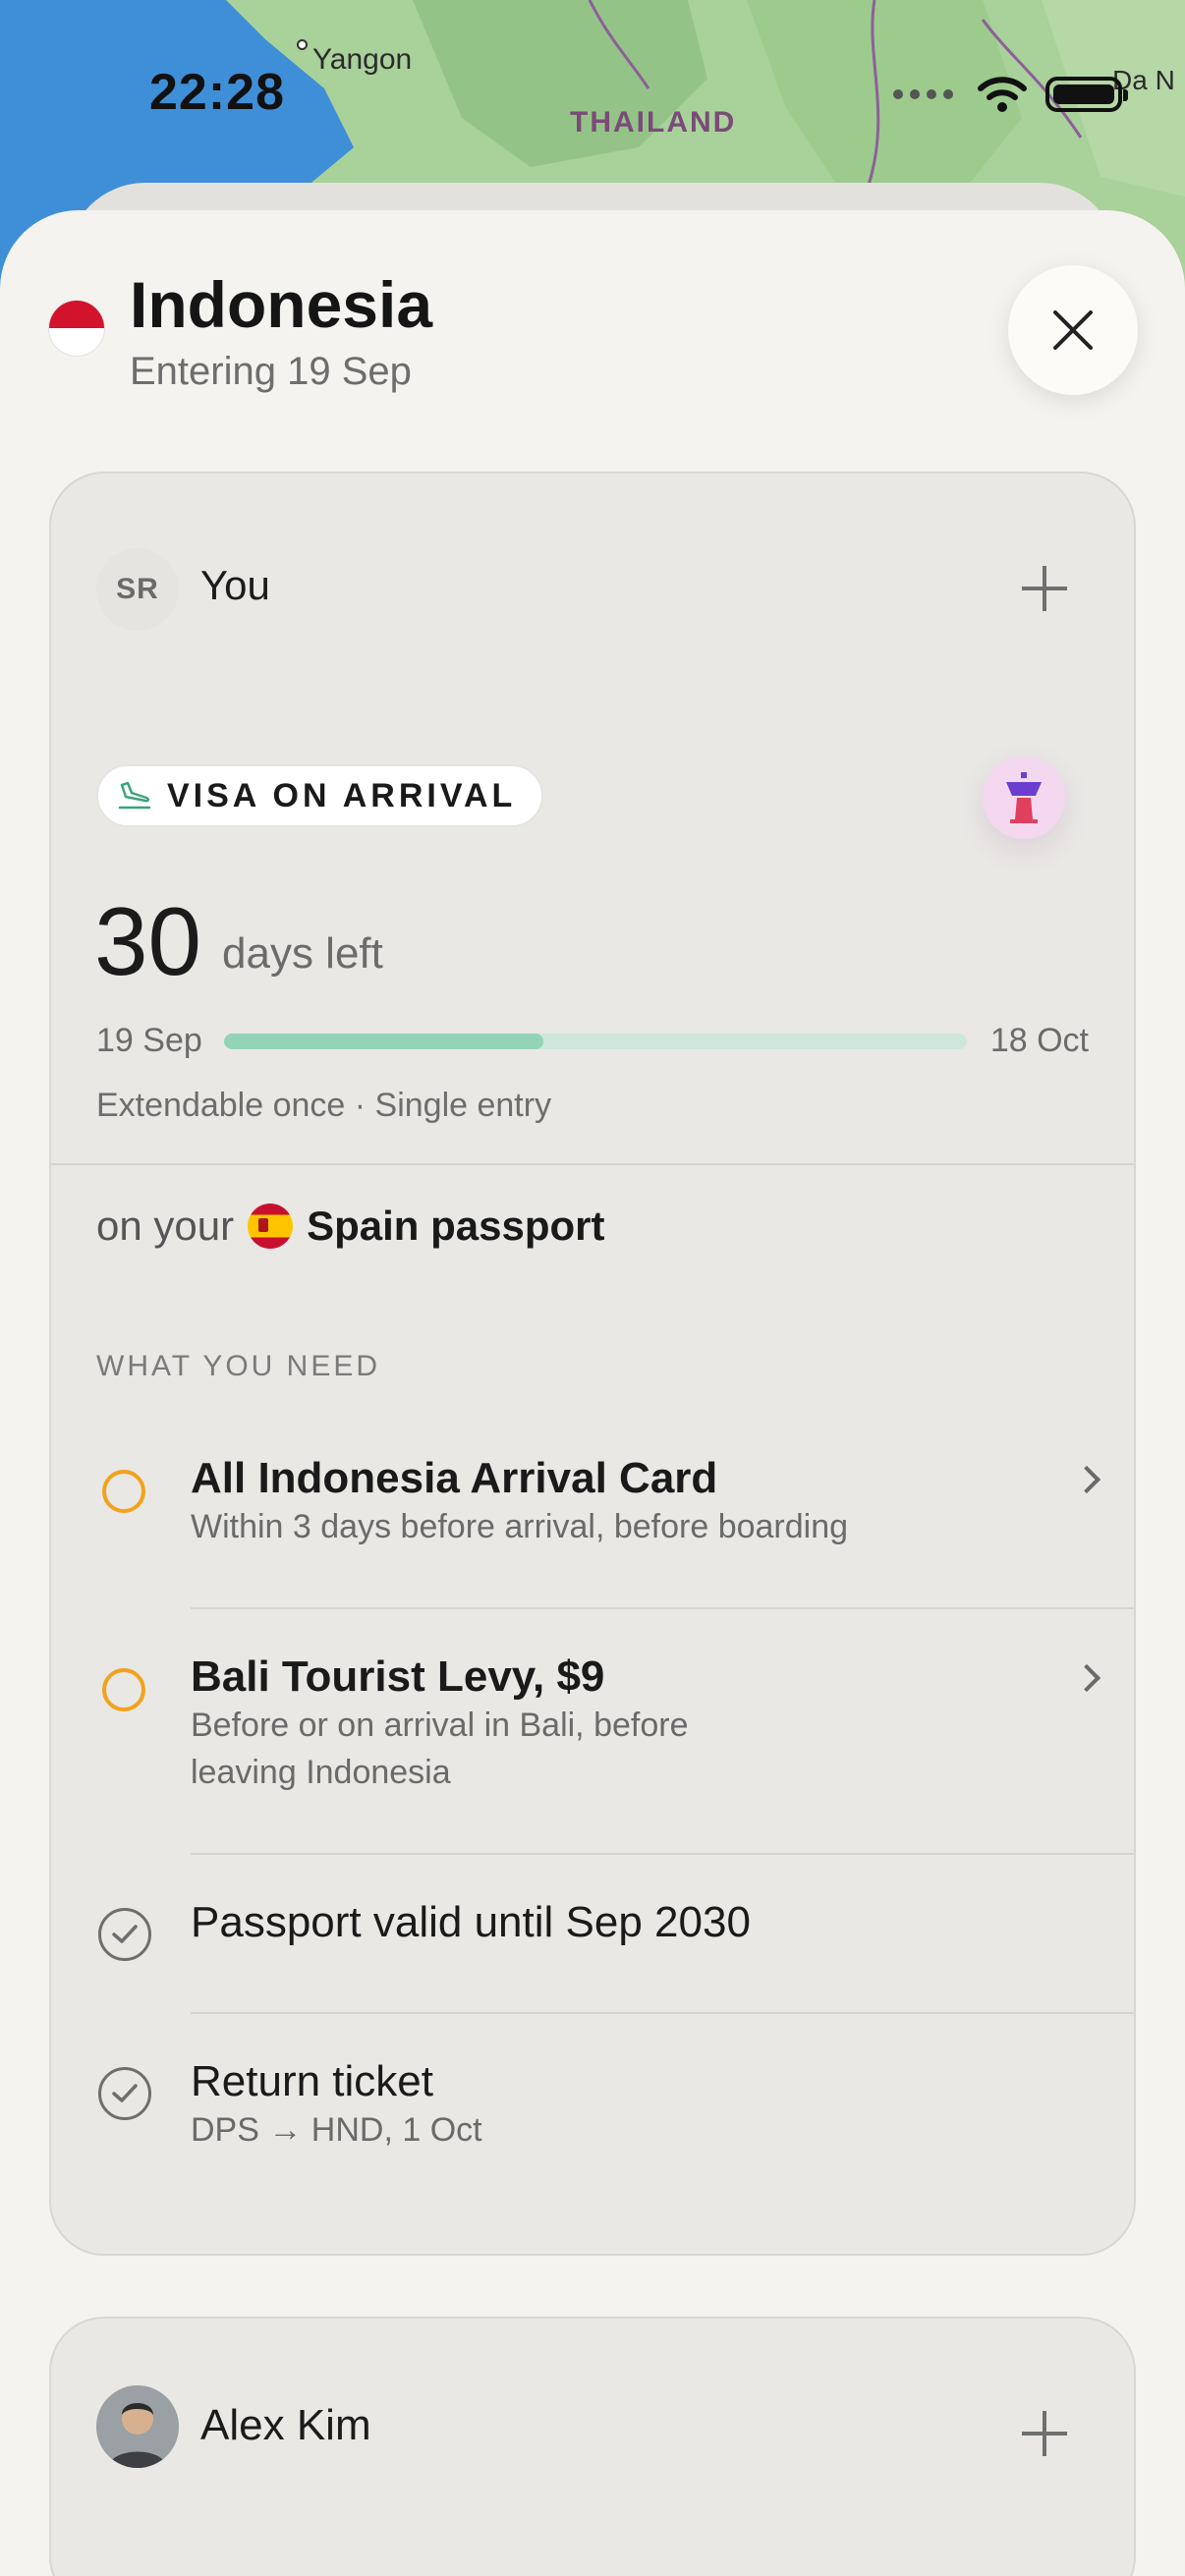 The height and width of the screenshot is (2576, 1185). I want to click on requirement-title: Bali Tourist Levy, $9, so click(398, 1676).